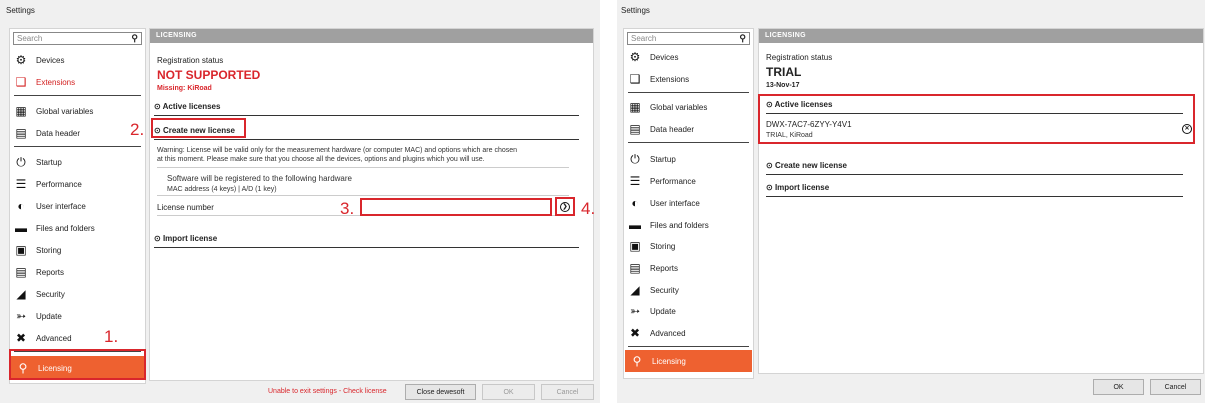 Image resolution: width=1205 pixels, height=403 pixels. What do you see at coordinates (588, 208) in the screenshot?
I see `annotation-number: 4.` at bounding box center [588, 208].